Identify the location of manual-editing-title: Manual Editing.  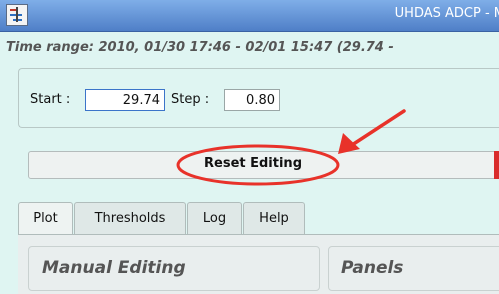
(114, 268).